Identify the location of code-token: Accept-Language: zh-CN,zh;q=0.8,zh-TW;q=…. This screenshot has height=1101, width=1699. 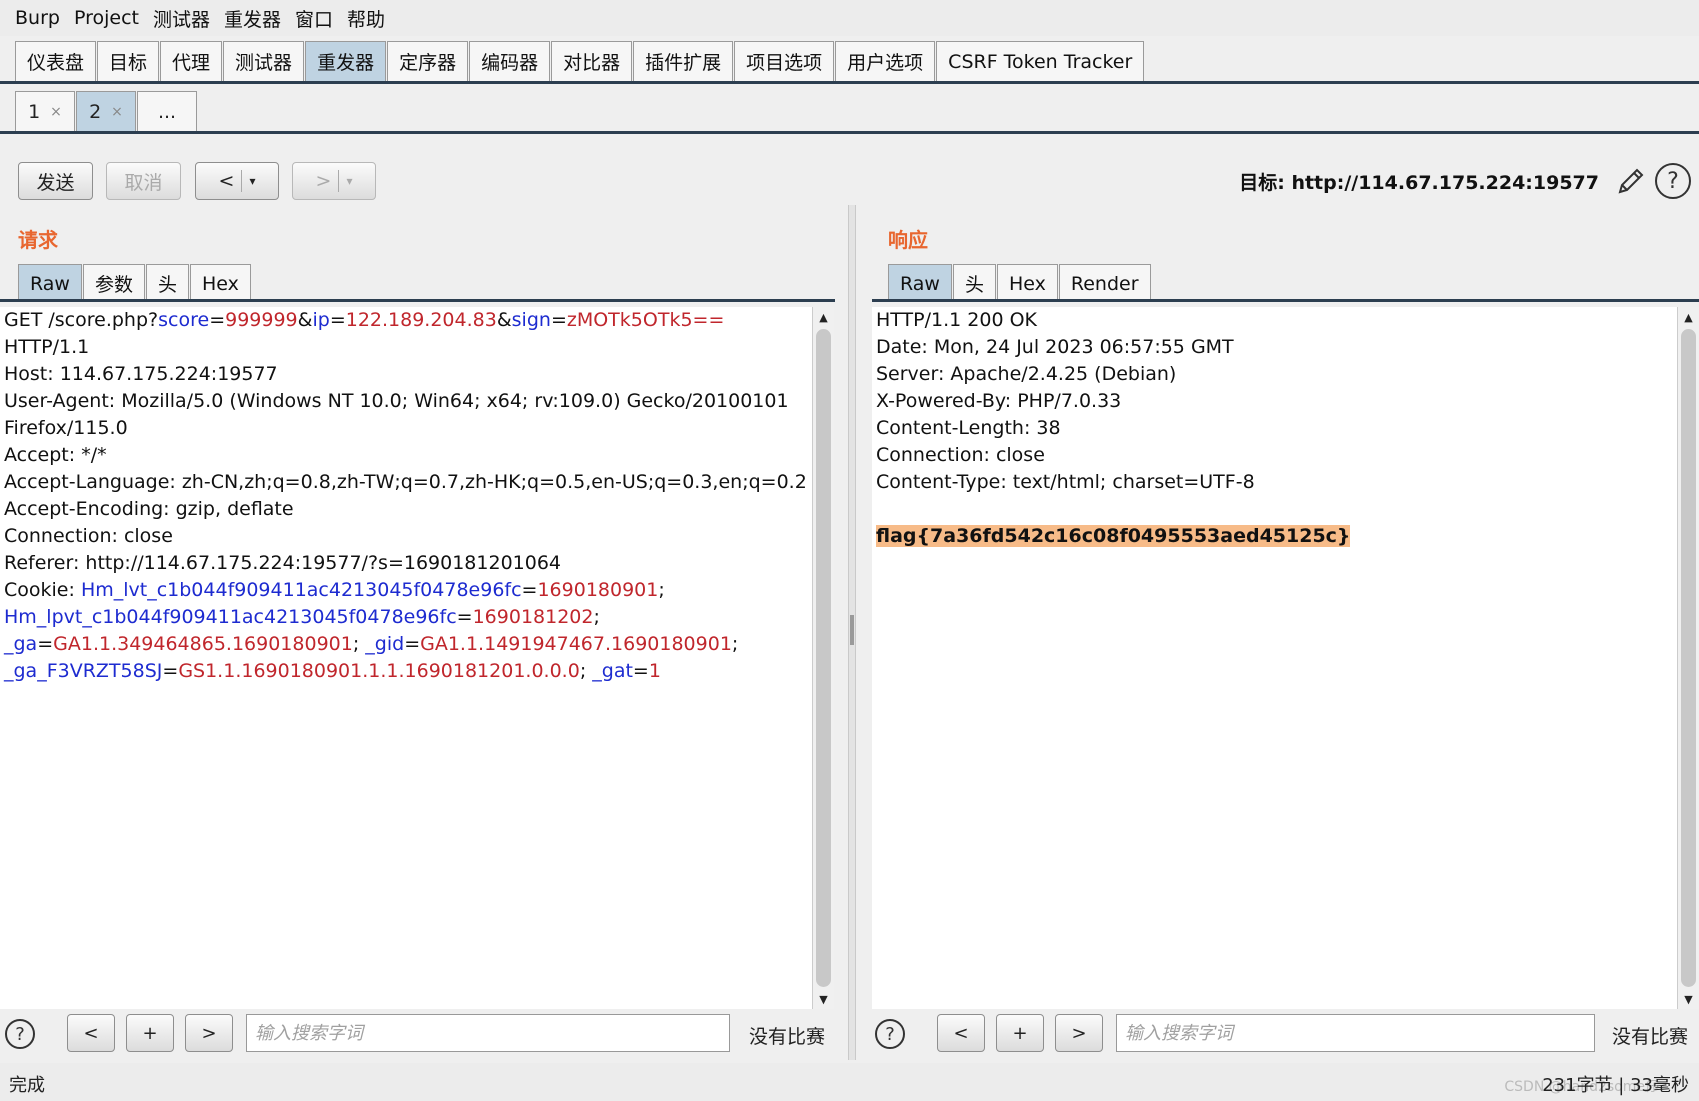
(405, 482).